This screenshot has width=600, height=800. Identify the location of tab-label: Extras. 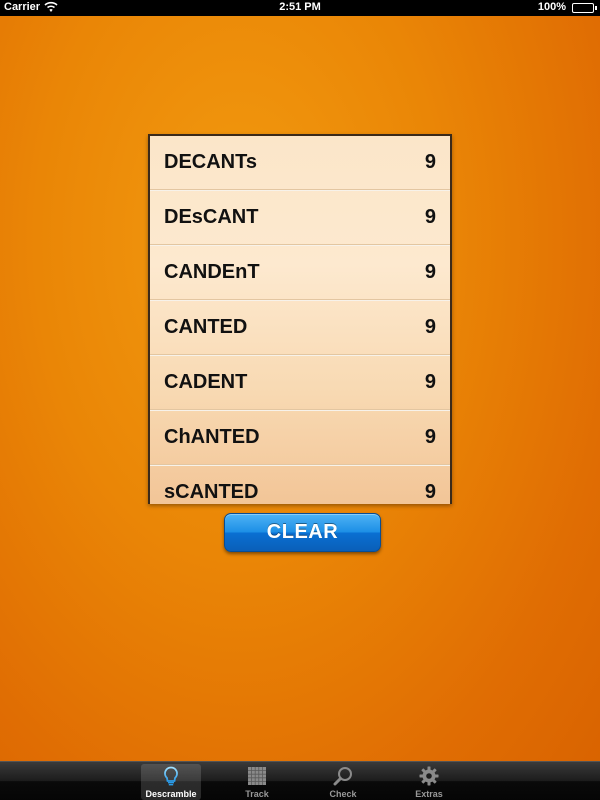
(429, 794).